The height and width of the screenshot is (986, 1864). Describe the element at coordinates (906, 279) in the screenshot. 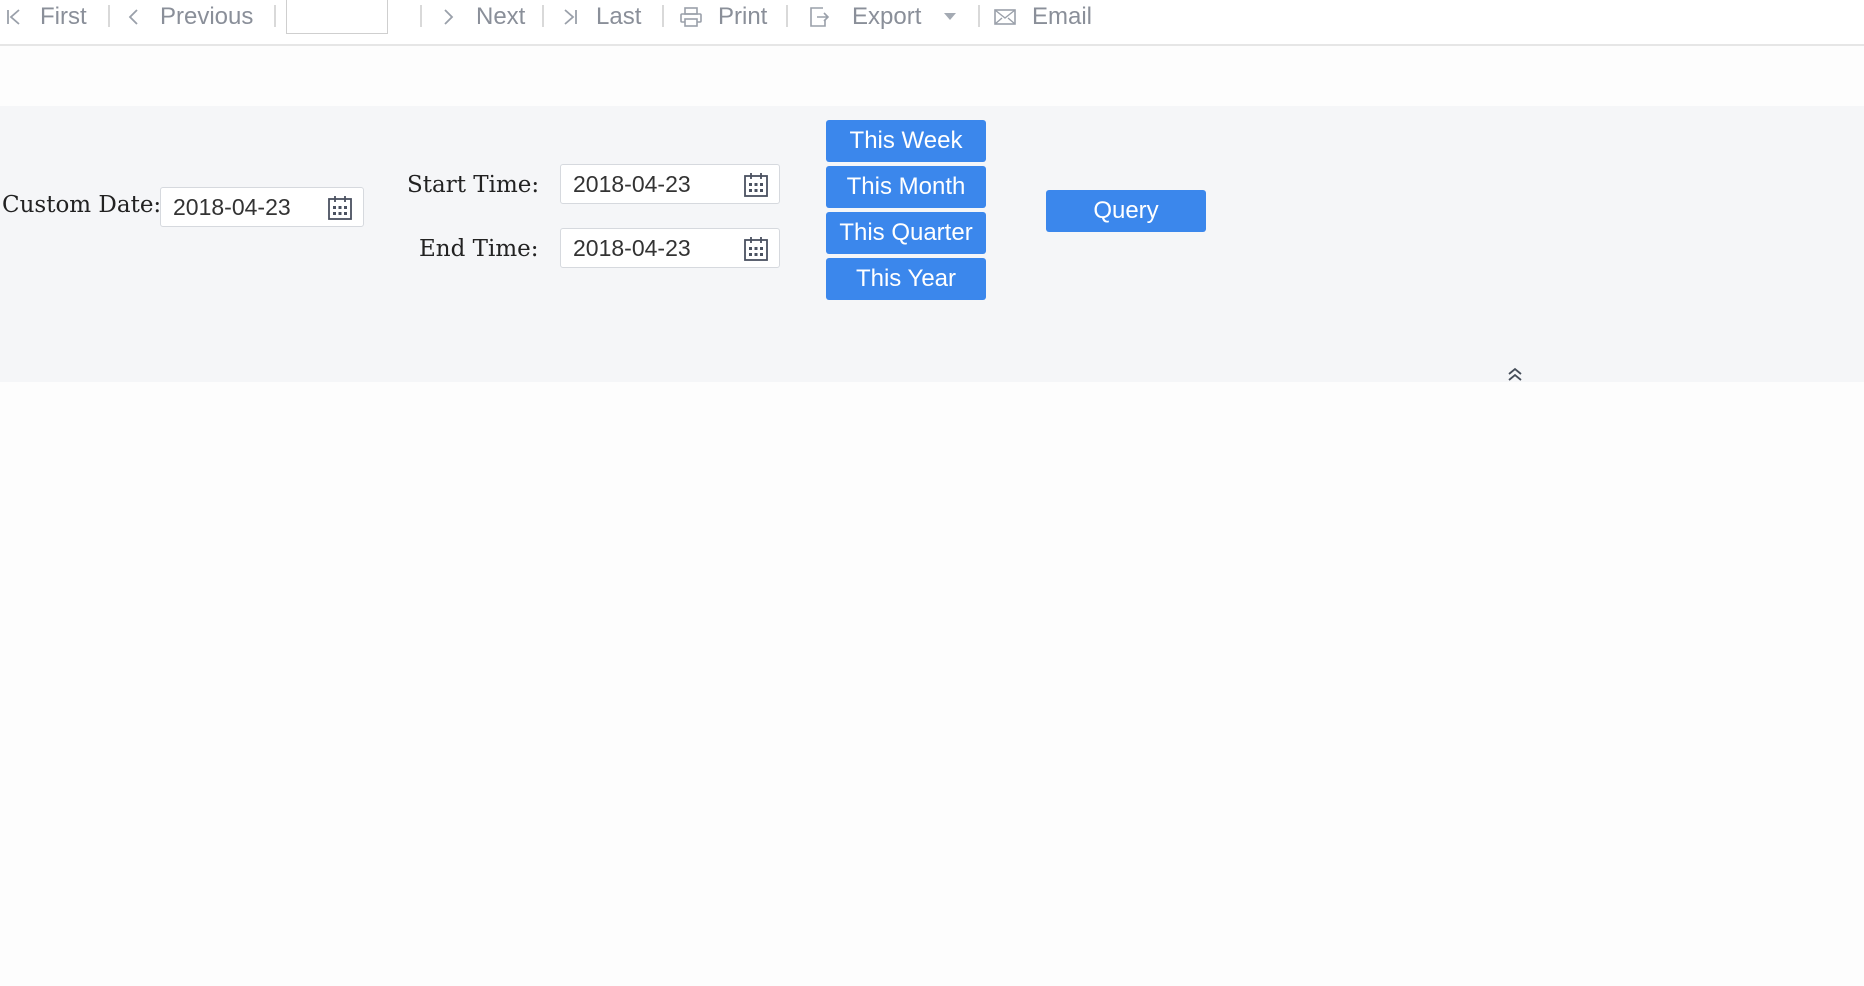

I see `this-year-button: This Year` at that location.